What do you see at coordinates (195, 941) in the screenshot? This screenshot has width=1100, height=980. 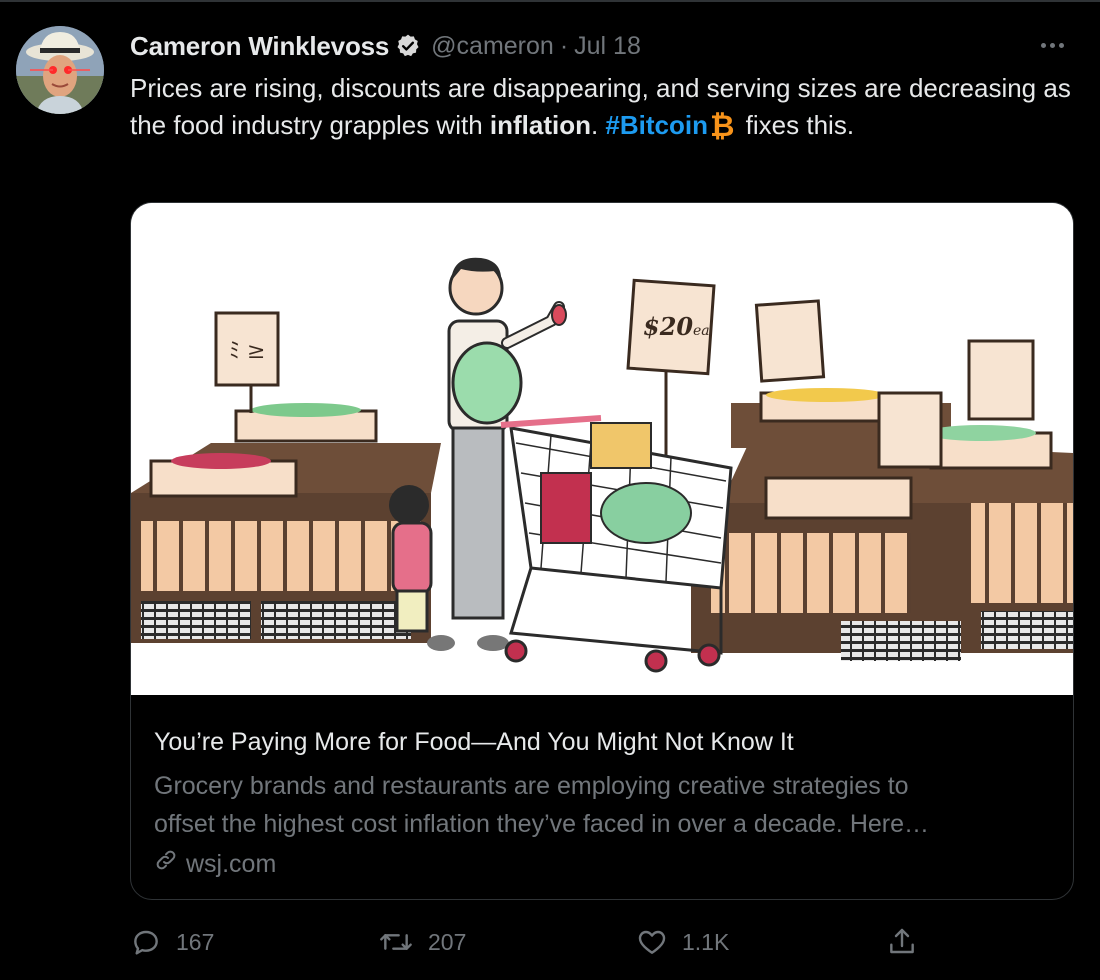 I see `reply-count: 167` at bounding box center [195, 941].